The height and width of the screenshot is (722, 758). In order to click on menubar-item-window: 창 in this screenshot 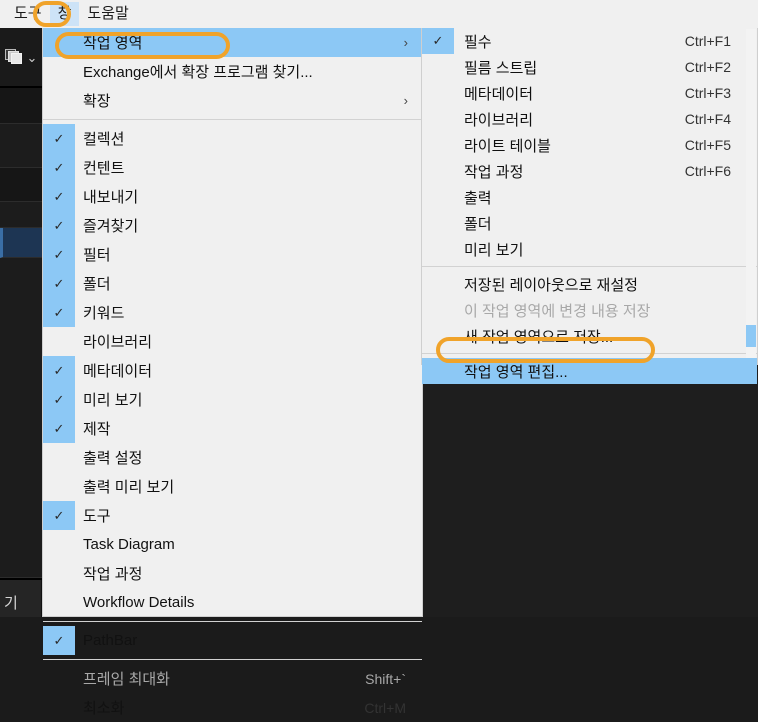, I will do `click(64, 14)`.